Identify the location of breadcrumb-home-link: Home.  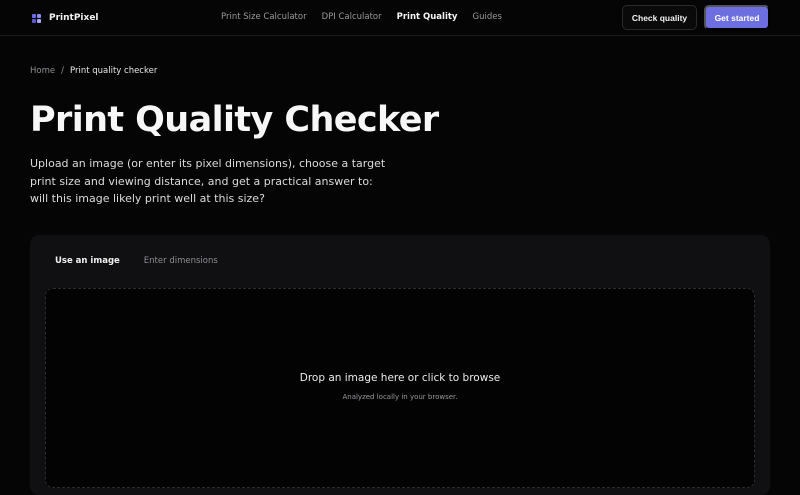
(42, 72).